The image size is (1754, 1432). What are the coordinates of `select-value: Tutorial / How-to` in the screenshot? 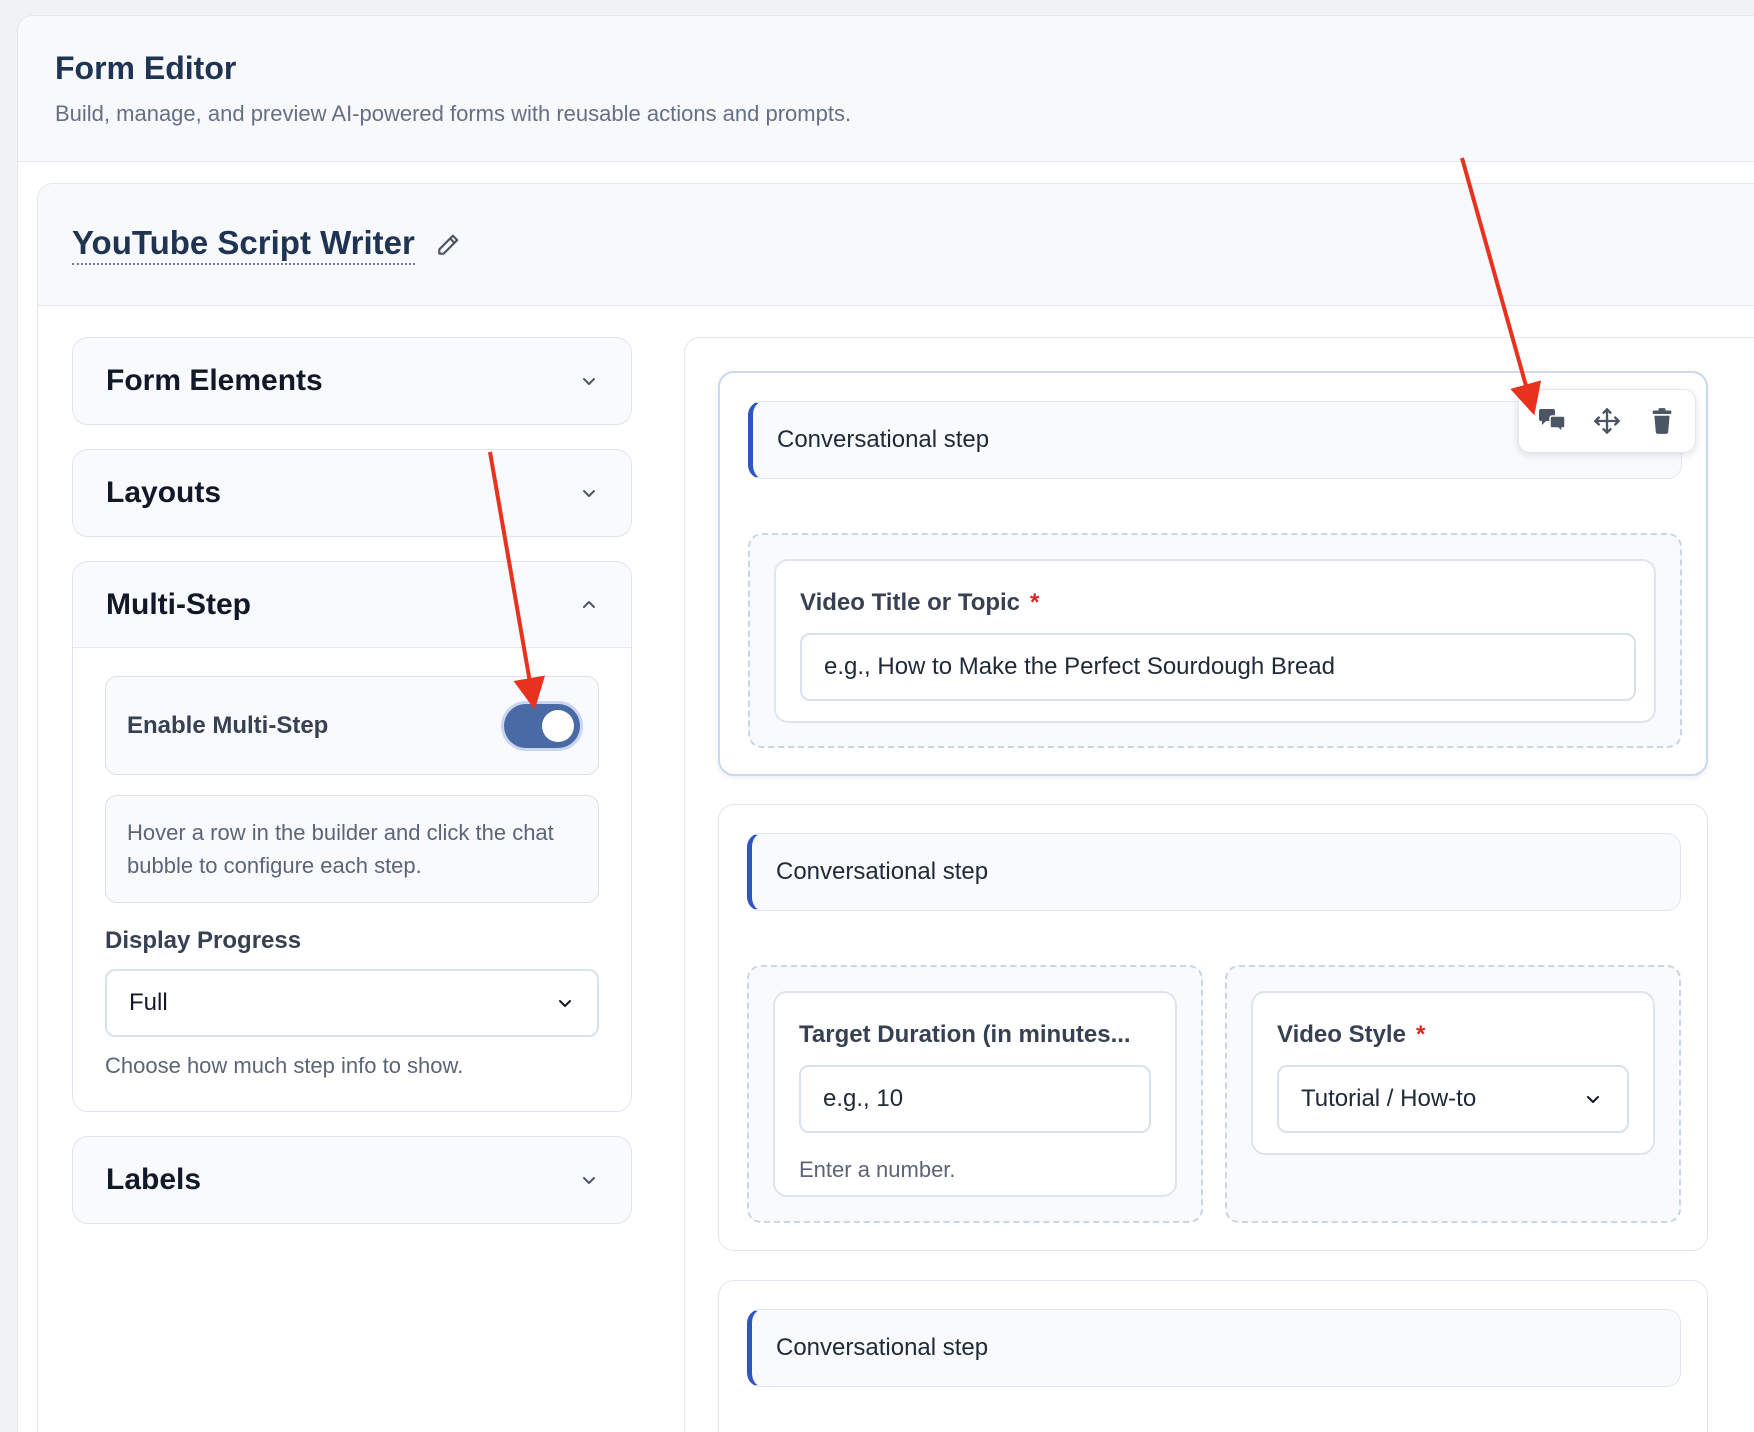 It's located at (1389, 1098).